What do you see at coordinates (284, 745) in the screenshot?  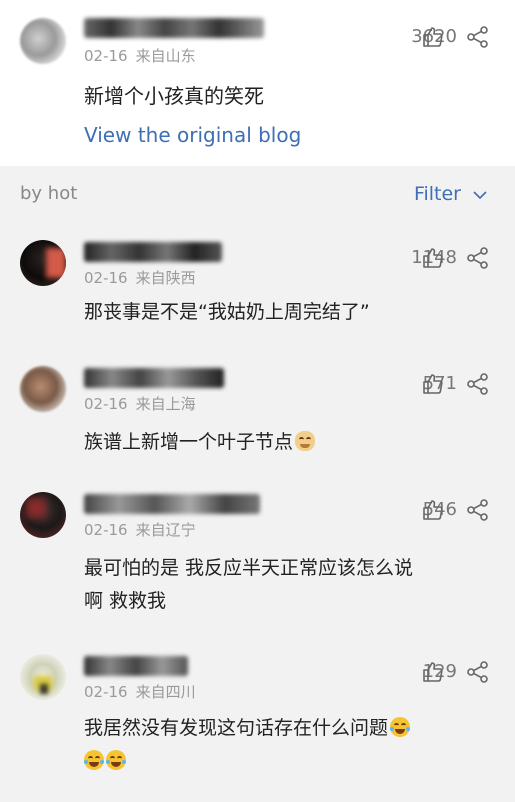 I see `comment-text: 我居然没有发现这句话存在什么问题` at bounding box center [284, 745].